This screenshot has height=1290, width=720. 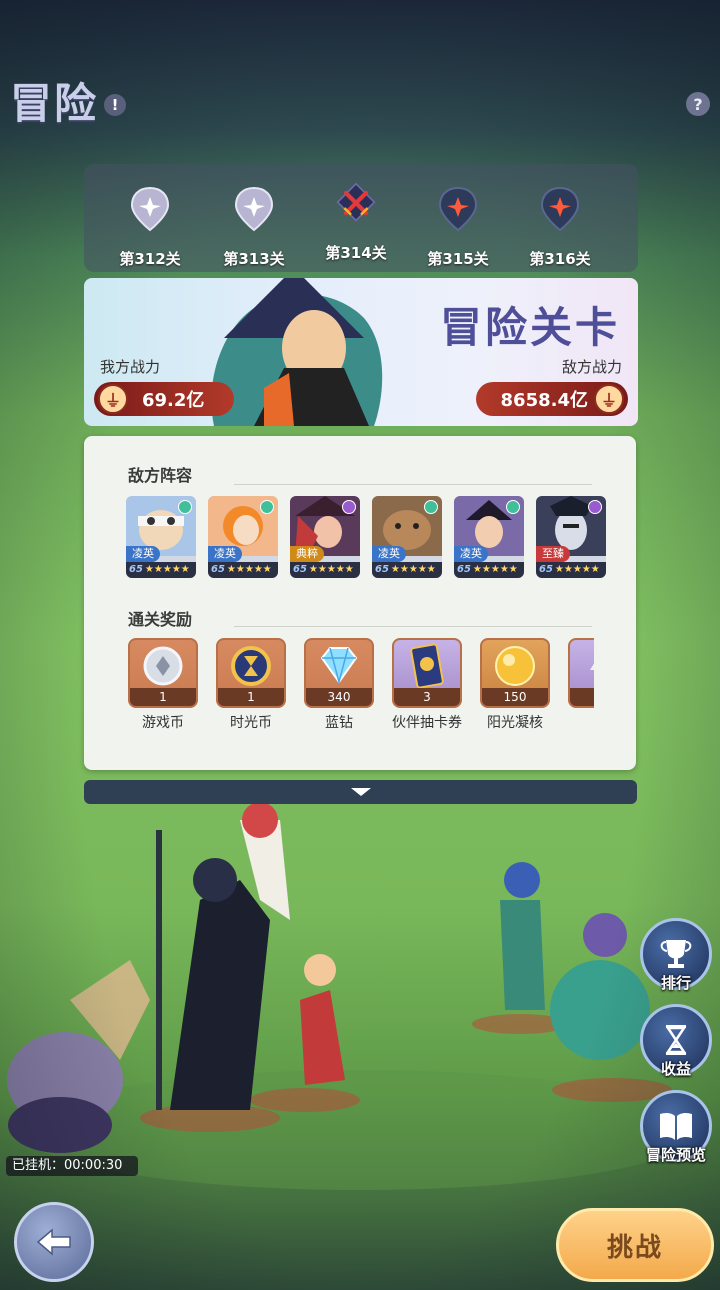 I want to click on reward-item: 150 阳光凝核, so click(x=515, y=685).